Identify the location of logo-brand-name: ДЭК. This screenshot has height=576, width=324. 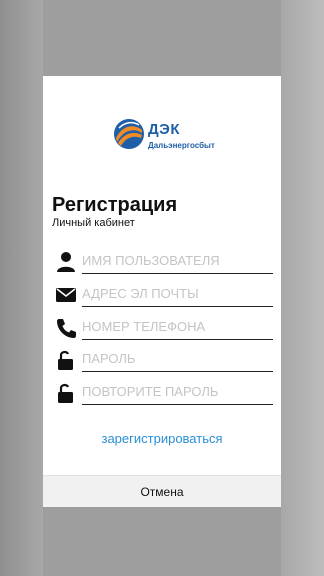
(164, 129).